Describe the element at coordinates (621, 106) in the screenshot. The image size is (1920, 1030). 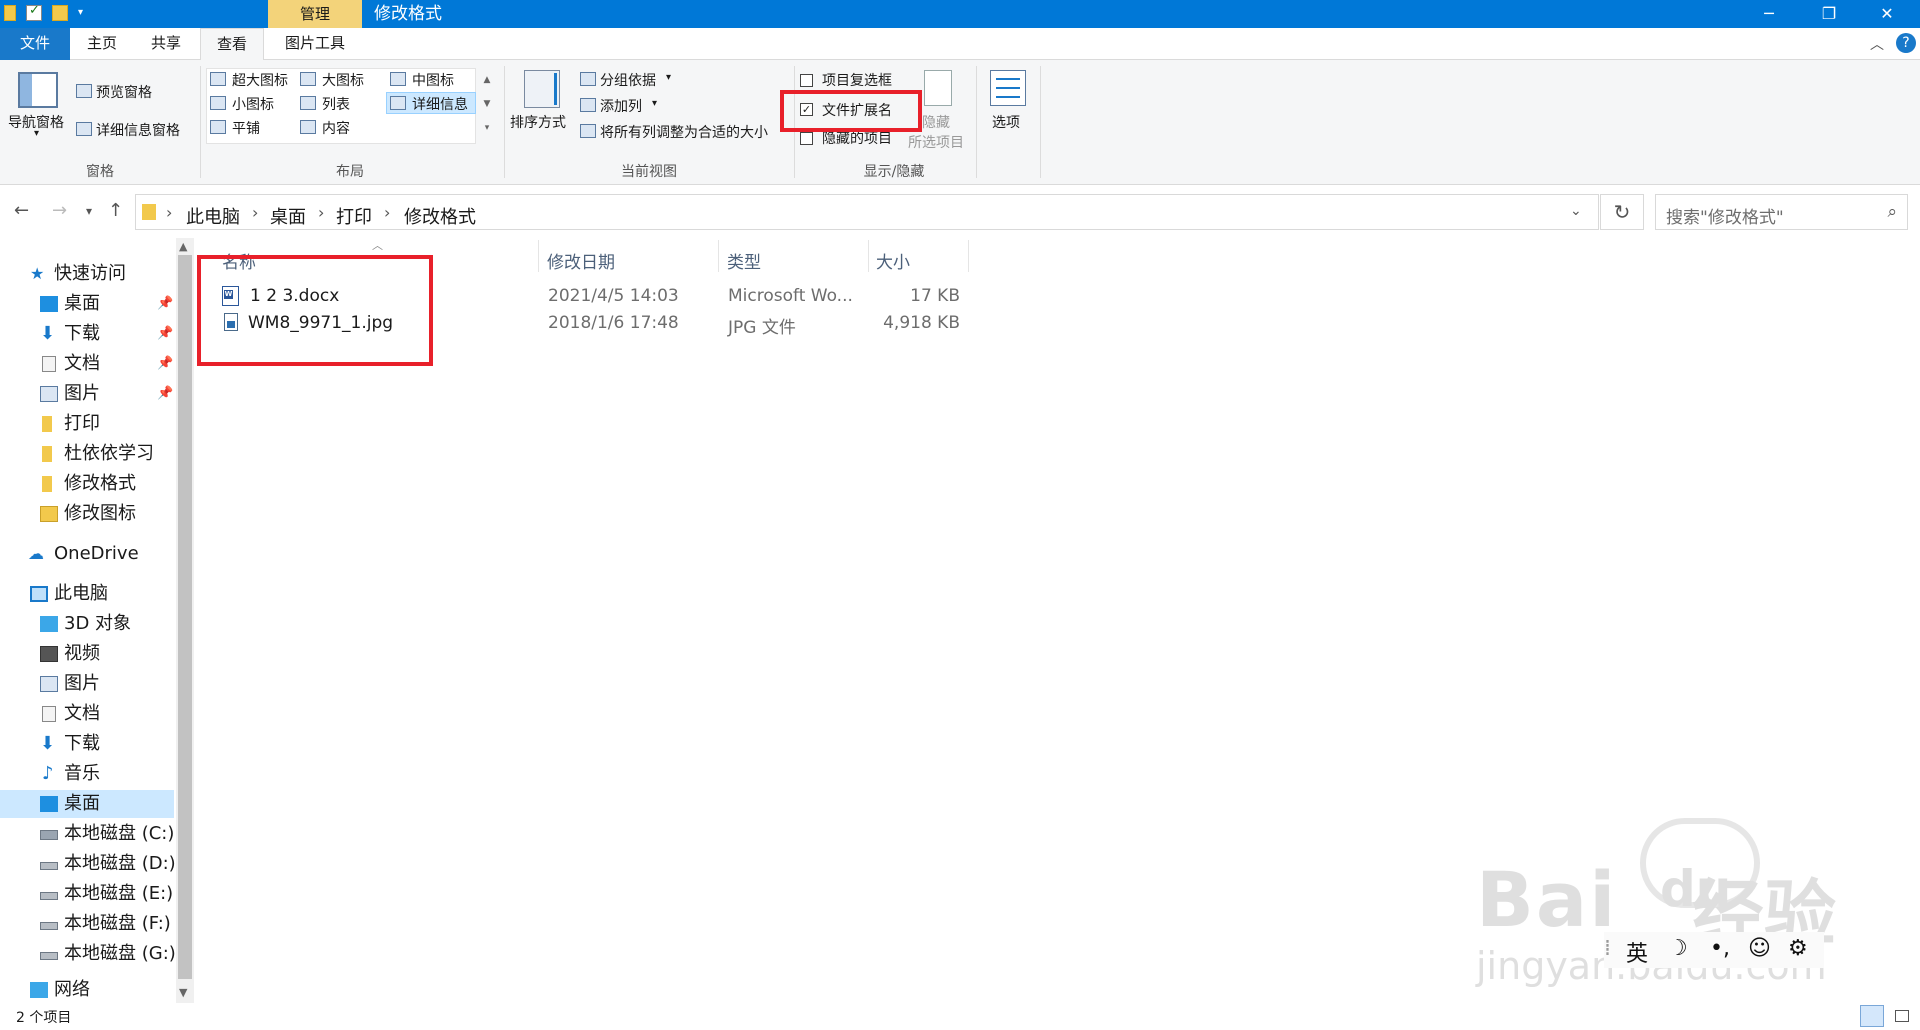
I see `add-columns-button: 添加列` at that location.